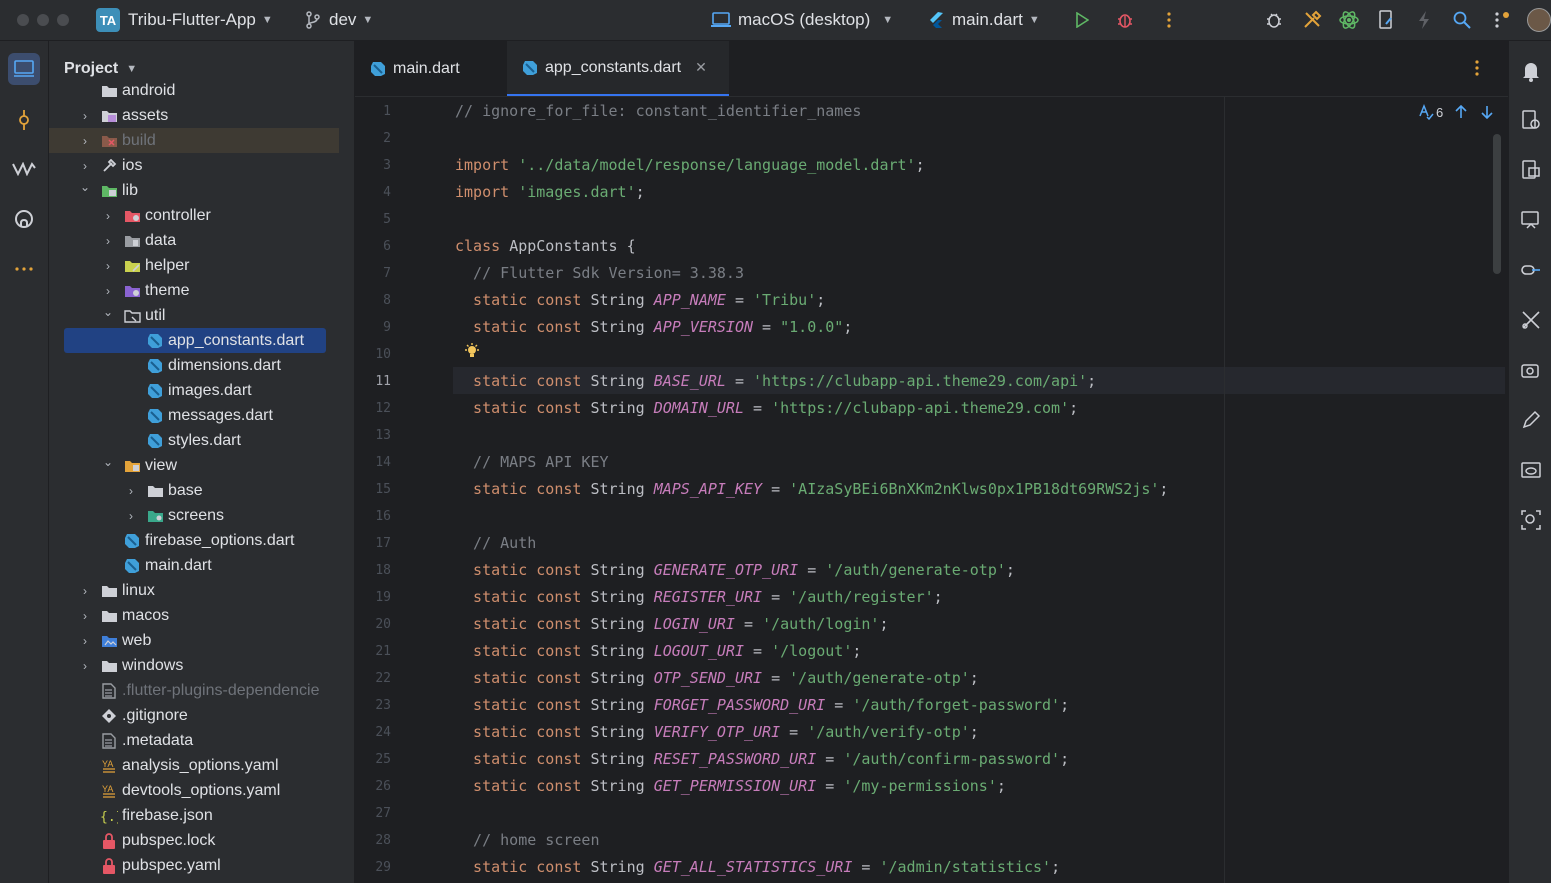 The image size is (1551, 883). What do you see at coordinates (24, 169) in the screenshot?
I see `structure-icon` at bounding box center [24, 169].